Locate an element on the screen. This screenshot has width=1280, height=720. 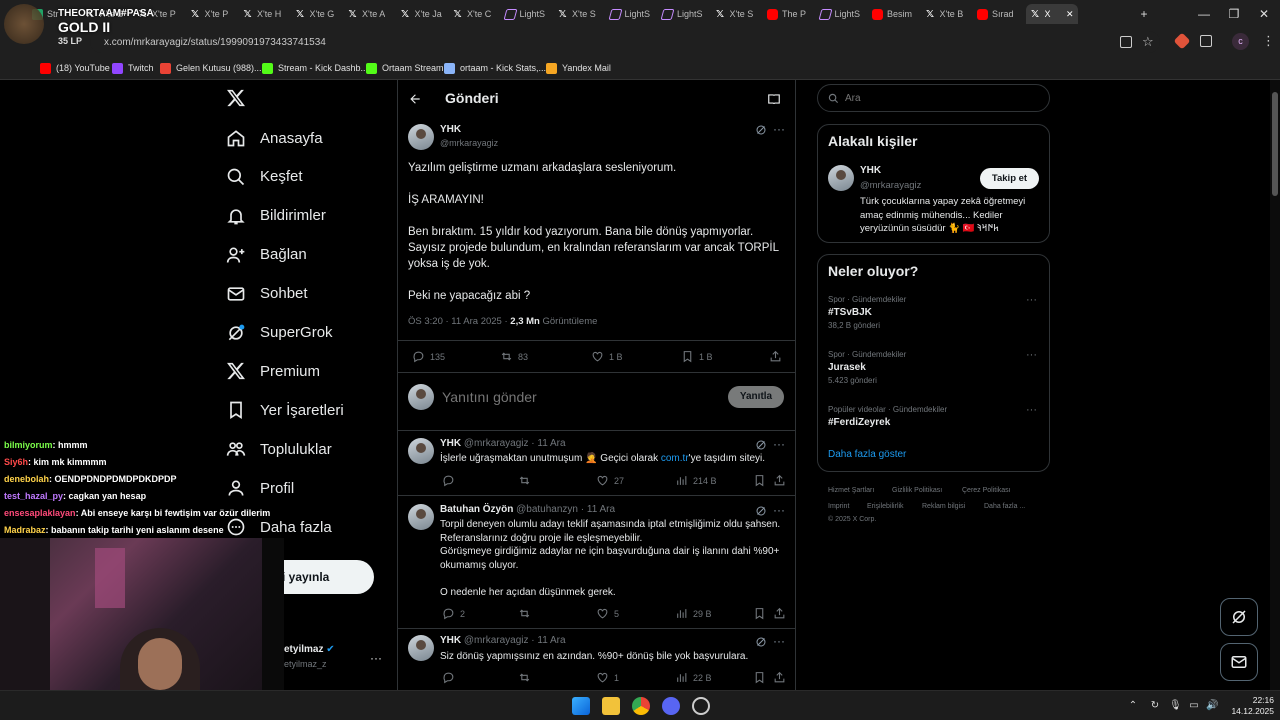
search-box is located at coordinates (933, 98).